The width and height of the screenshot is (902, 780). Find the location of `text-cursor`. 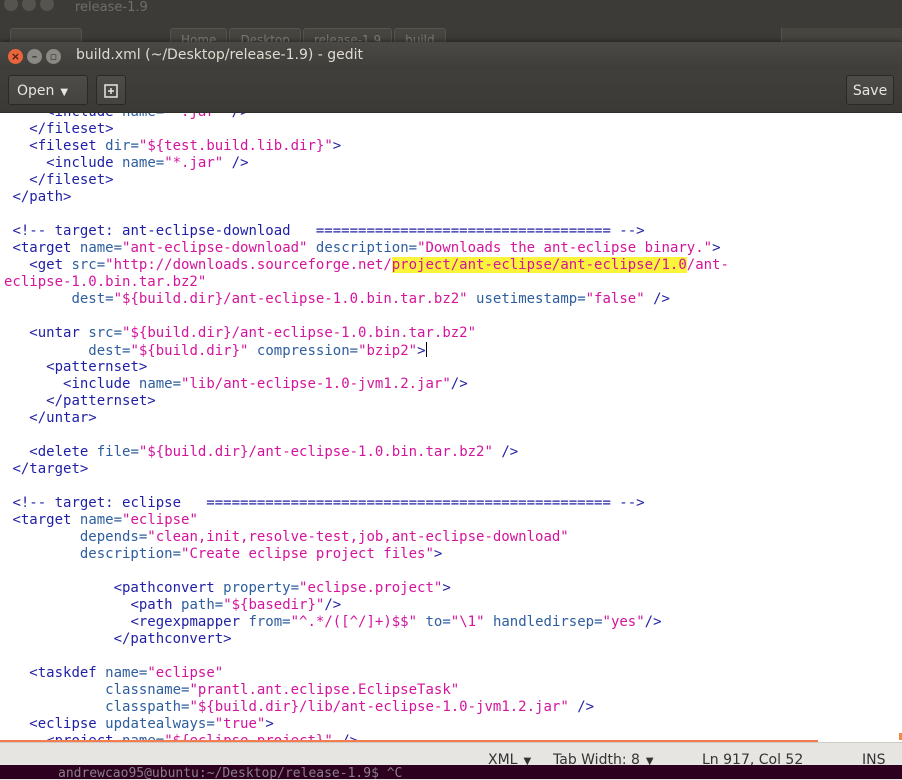

text-cursor is located at coordinates (426, 349).